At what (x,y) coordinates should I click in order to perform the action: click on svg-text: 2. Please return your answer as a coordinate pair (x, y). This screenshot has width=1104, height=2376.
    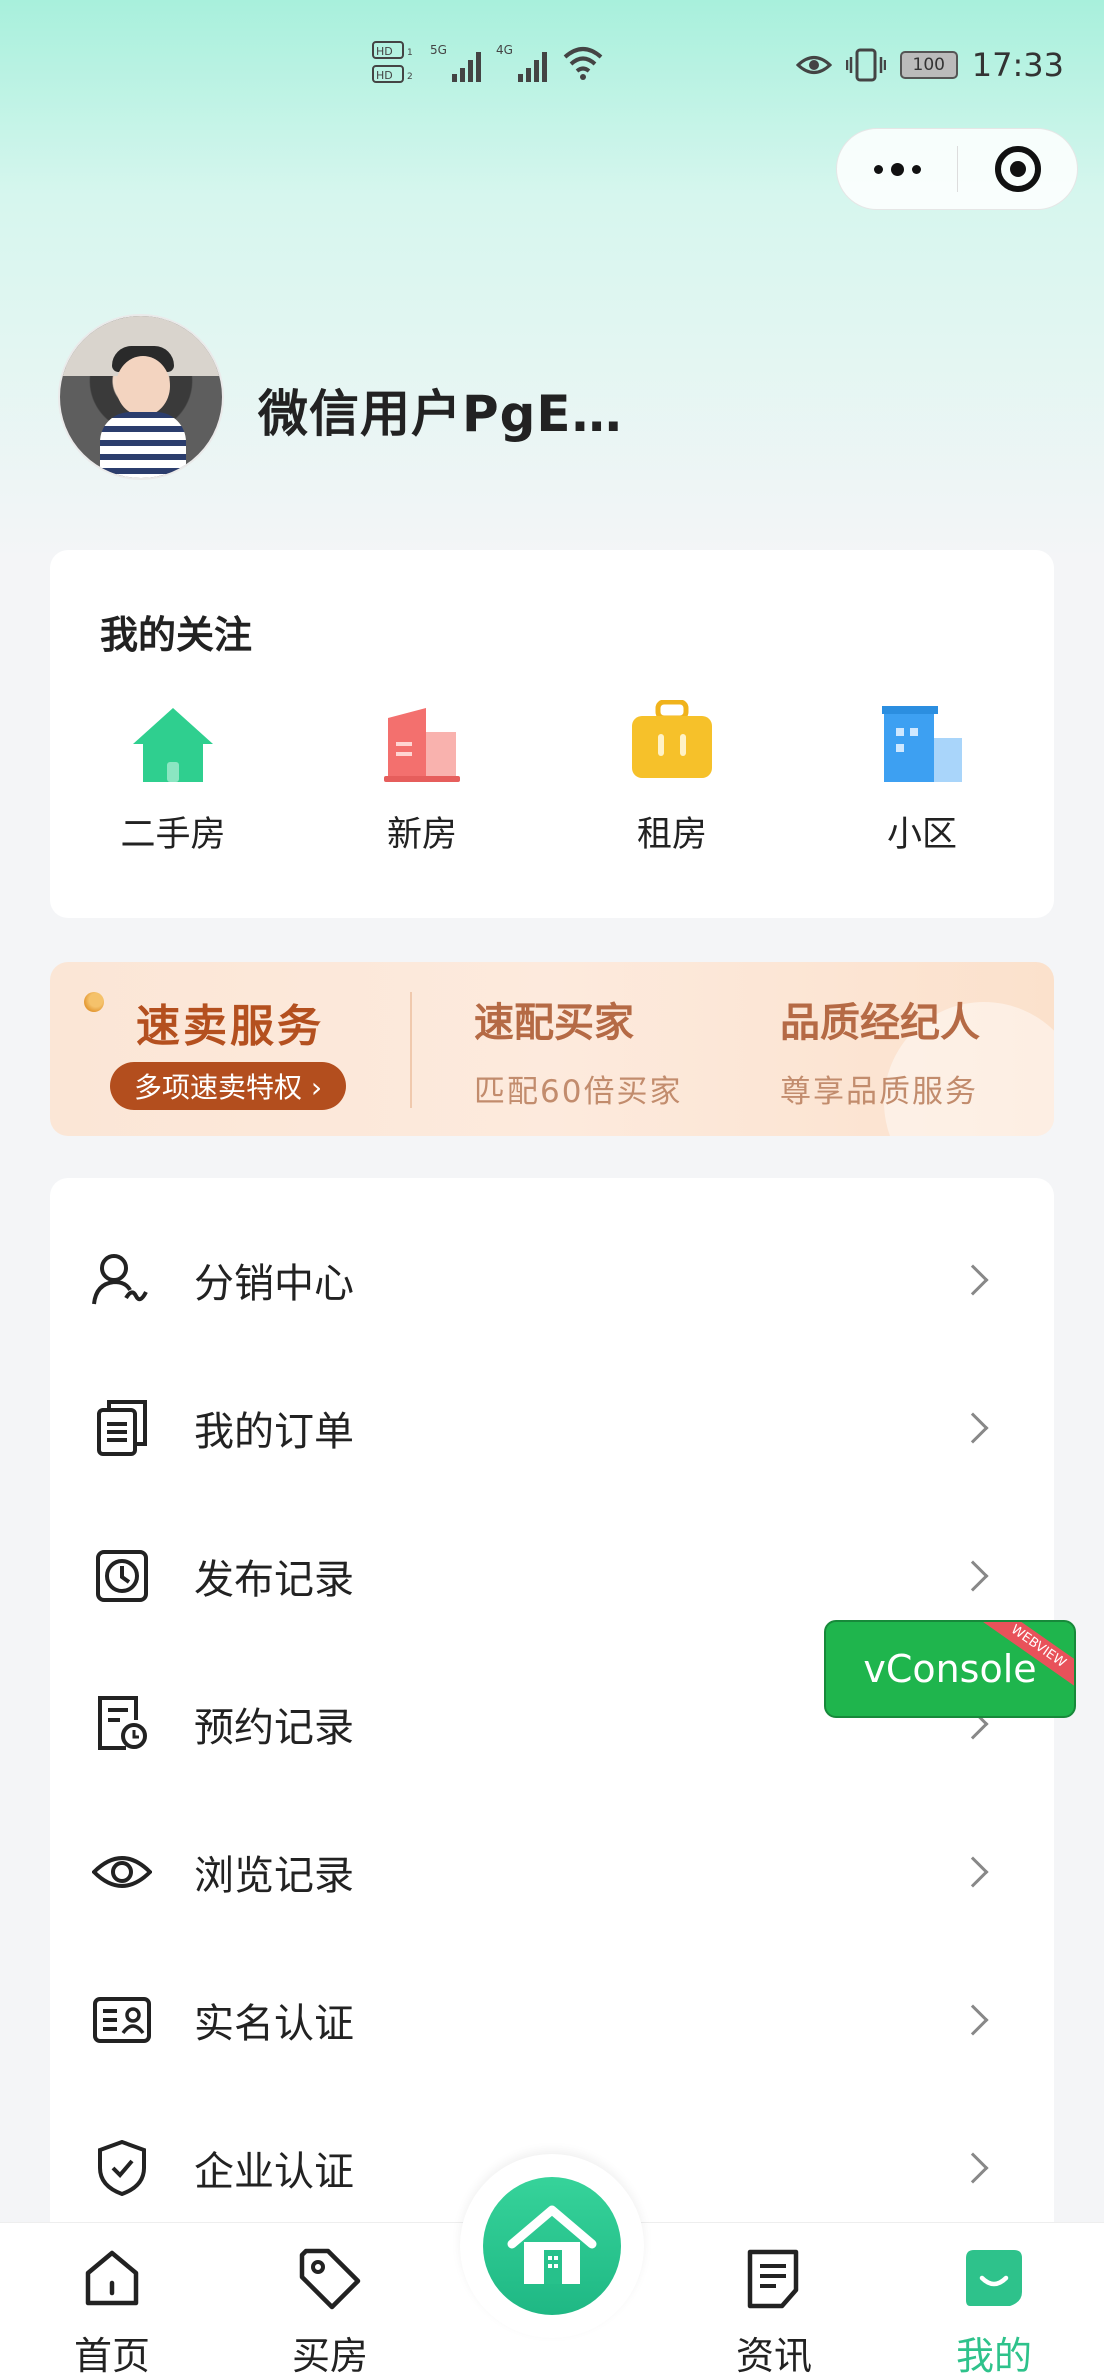
    Looking at the image, I should click on (410, 77).